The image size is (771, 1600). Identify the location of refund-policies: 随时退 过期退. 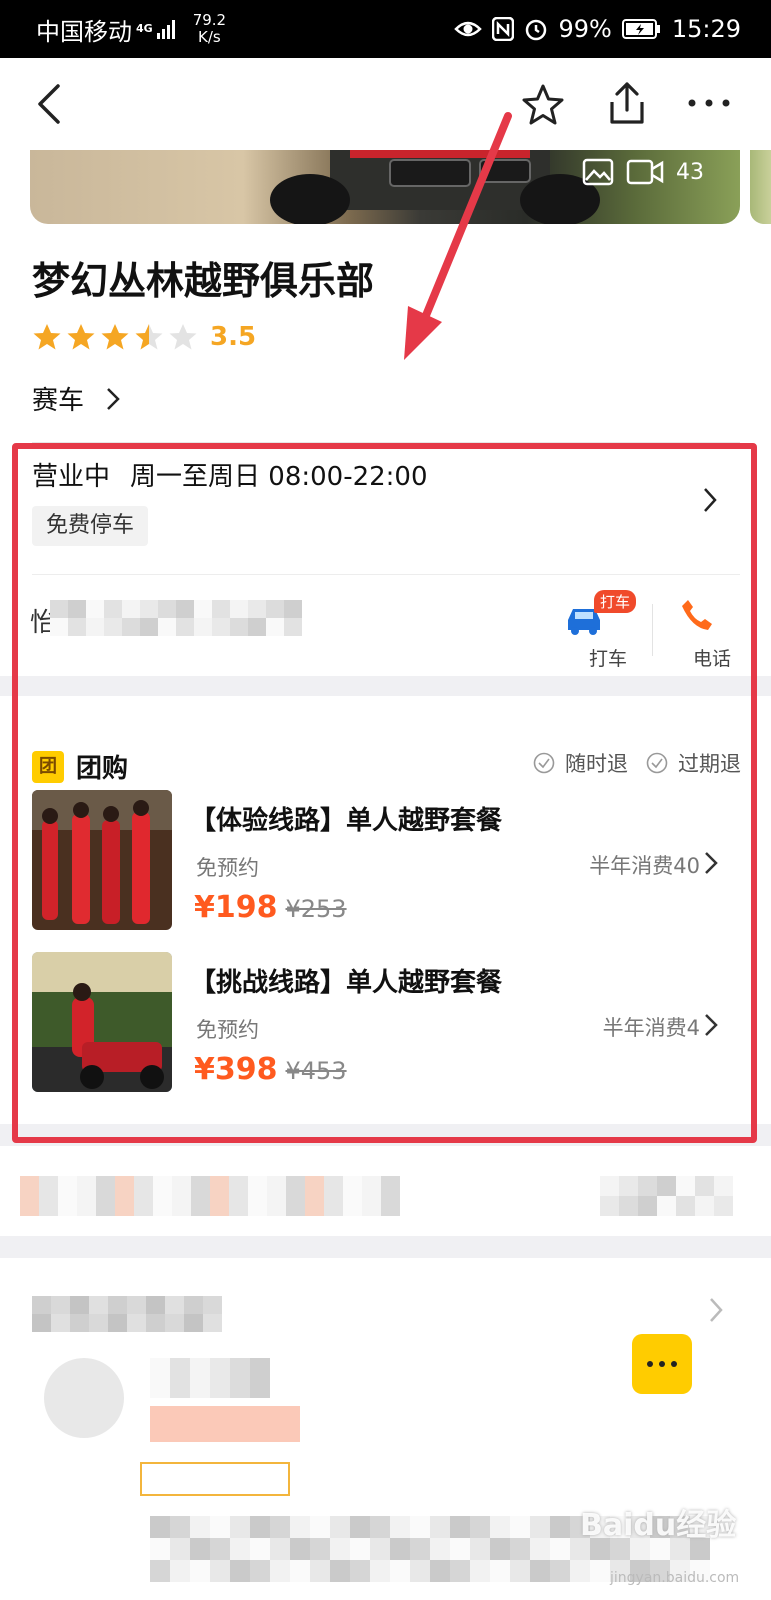
(637, 763).